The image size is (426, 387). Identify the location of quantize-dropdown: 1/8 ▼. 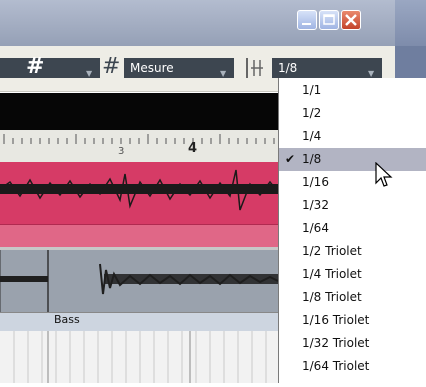
(327, 68).